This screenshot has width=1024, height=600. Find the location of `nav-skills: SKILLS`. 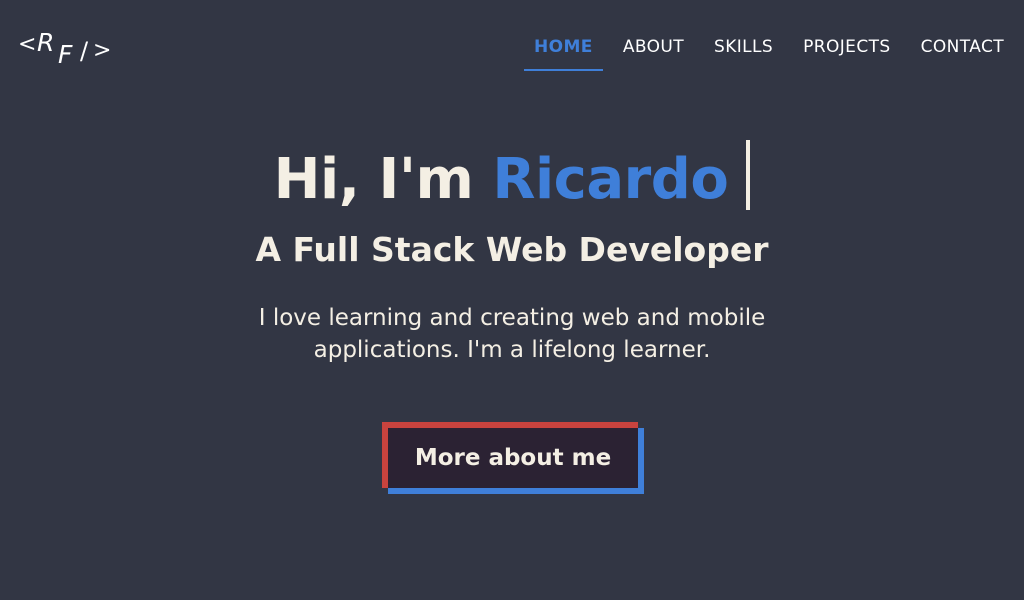

nav-skills: SKILLS is located at coordinates (743, 54).